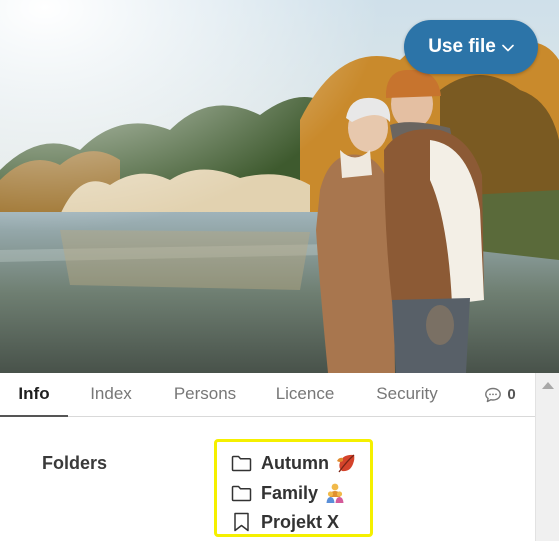  I want to click on fallen-leaf-icon, so click(346, 463).